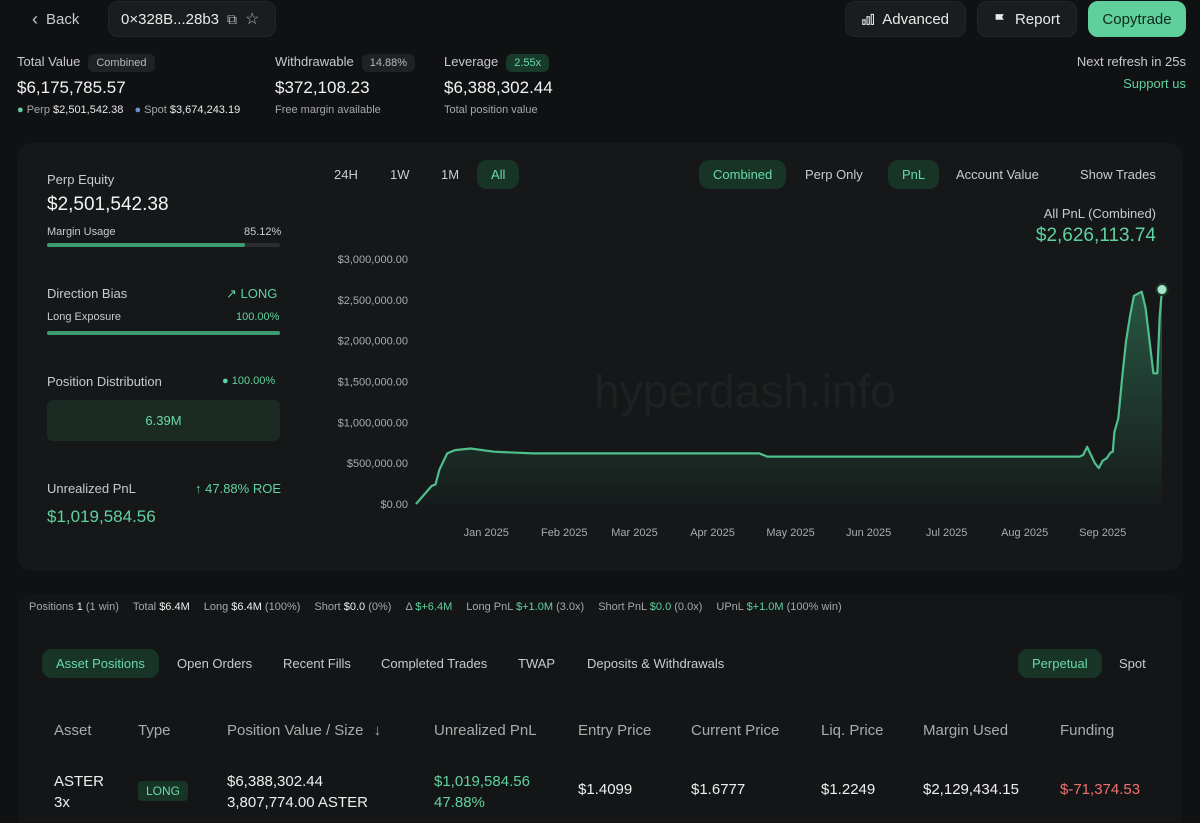 The image size is (1200, 823). What do you see at coordinates (491, 110) in the screenshot?
I see `leverage-sub: Total position value` at bounding box center [491, 110].